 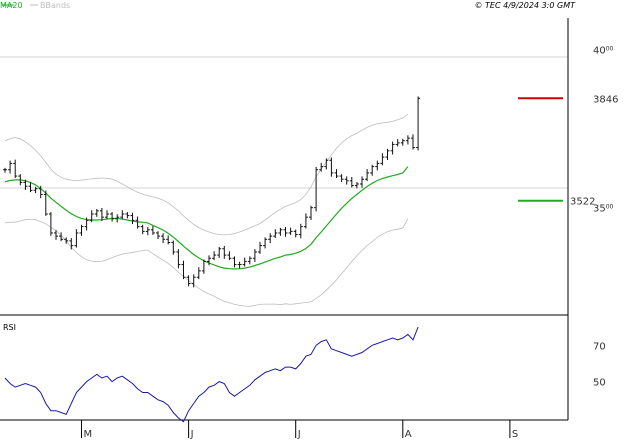 What do you see at coordinates (88, 434) in the screenshot?
I see `x-tick-label: M` at bounding box center [88, 434].